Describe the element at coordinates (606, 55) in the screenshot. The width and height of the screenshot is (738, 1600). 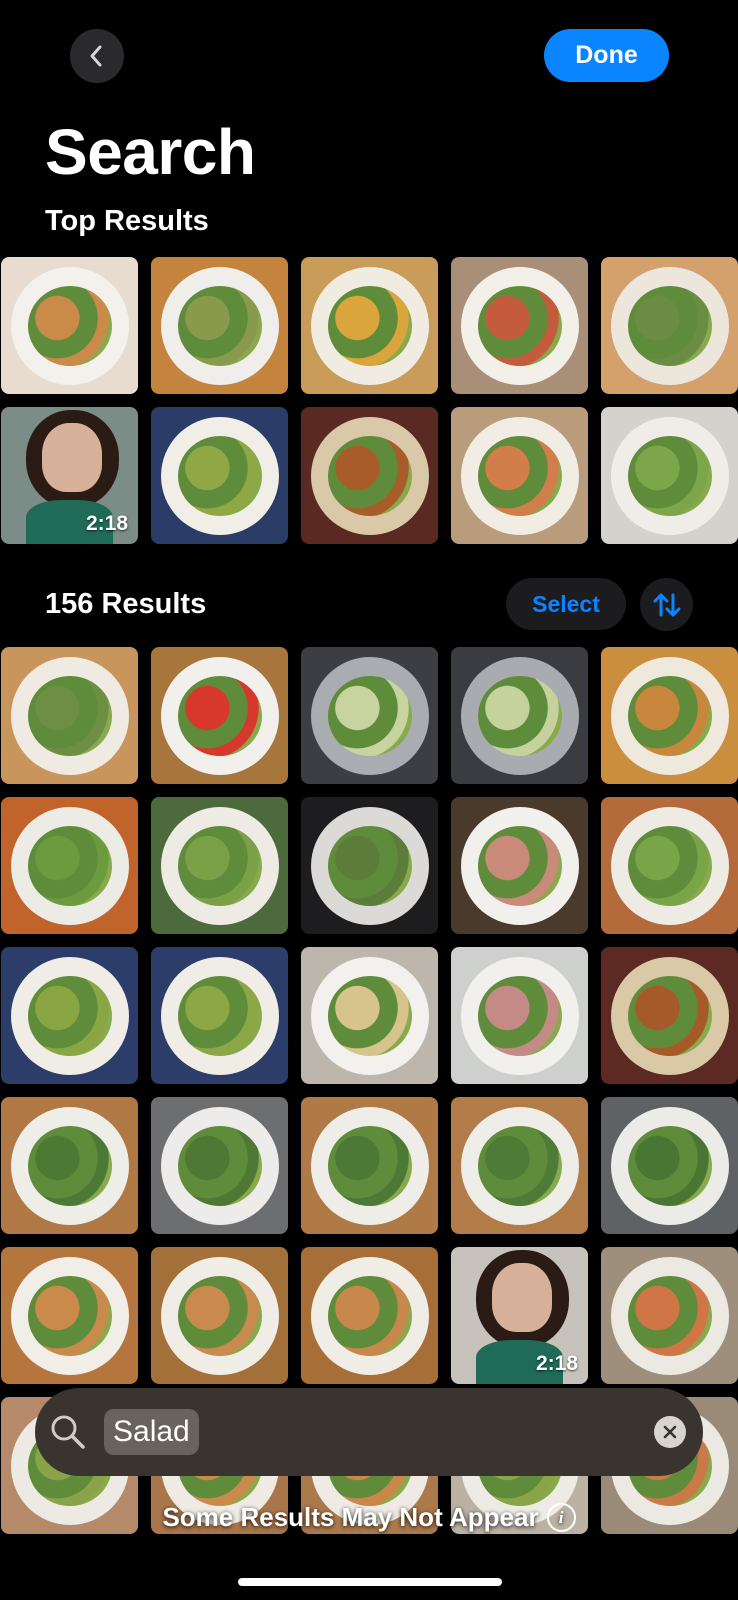
I see `done-button: Done` at that location.